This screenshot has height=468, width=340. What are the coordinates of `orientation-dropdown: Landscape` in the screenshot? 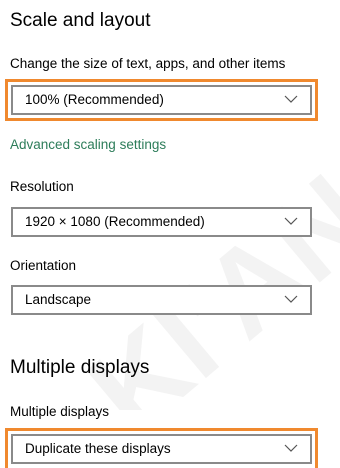 It's located at (161, 300).